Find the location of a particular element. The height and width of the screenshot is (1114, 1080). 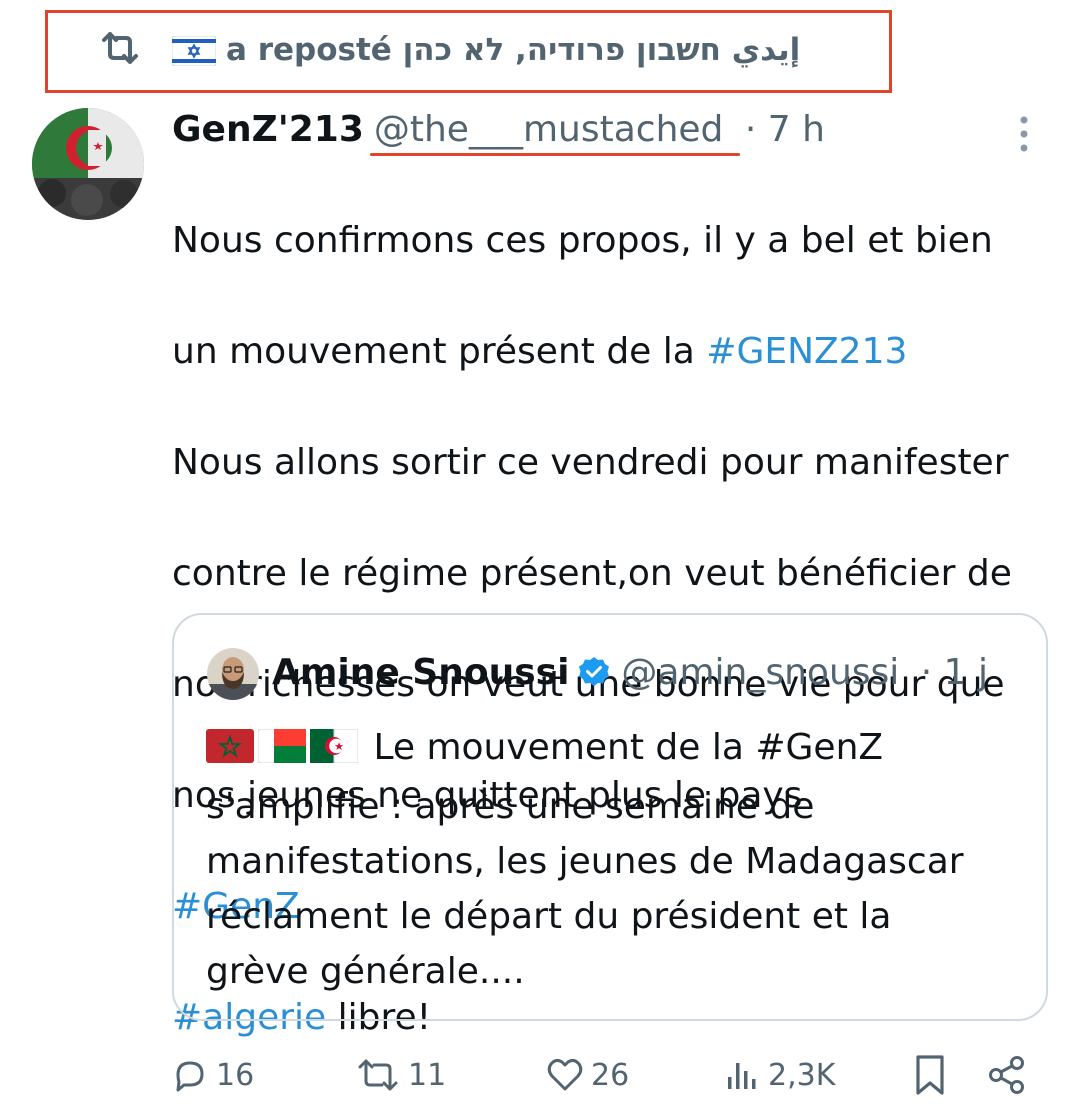

repost-count: 11 is located at coordinates (427, 1075).